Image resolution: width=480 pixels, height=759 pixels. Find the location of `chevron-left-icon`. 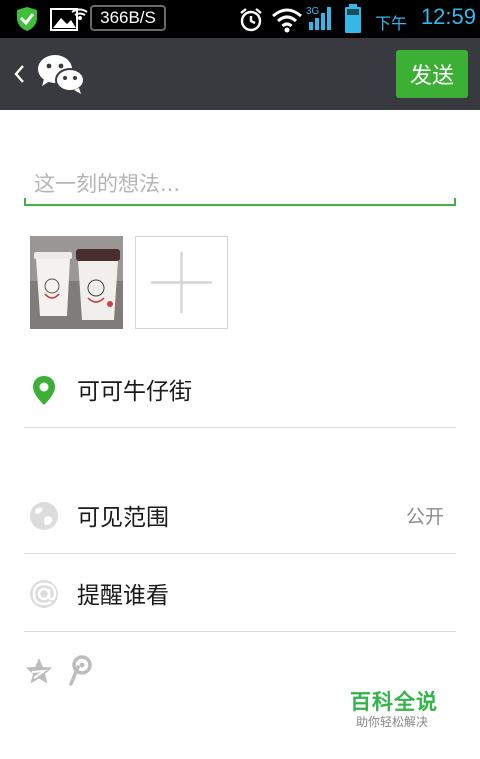

chevron-left-icon is located at coordinates (19, 74).